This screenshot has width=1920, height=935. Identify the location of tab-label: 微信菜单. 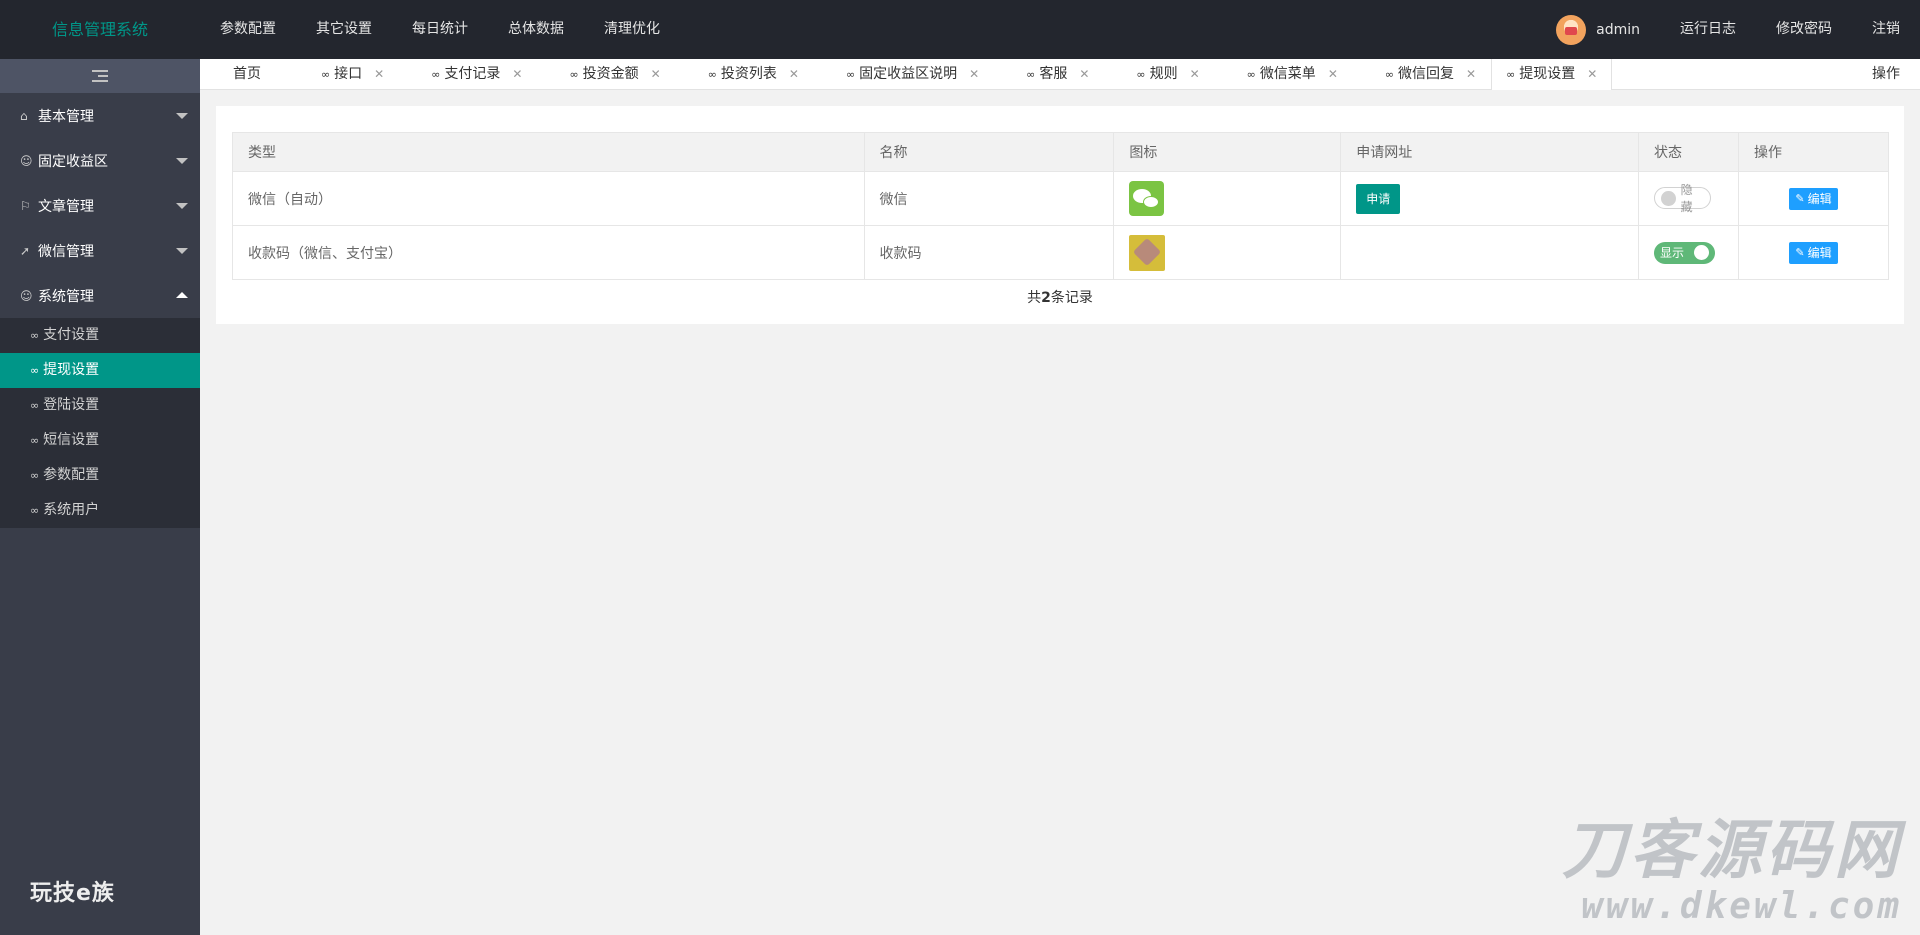
(1287, 74).